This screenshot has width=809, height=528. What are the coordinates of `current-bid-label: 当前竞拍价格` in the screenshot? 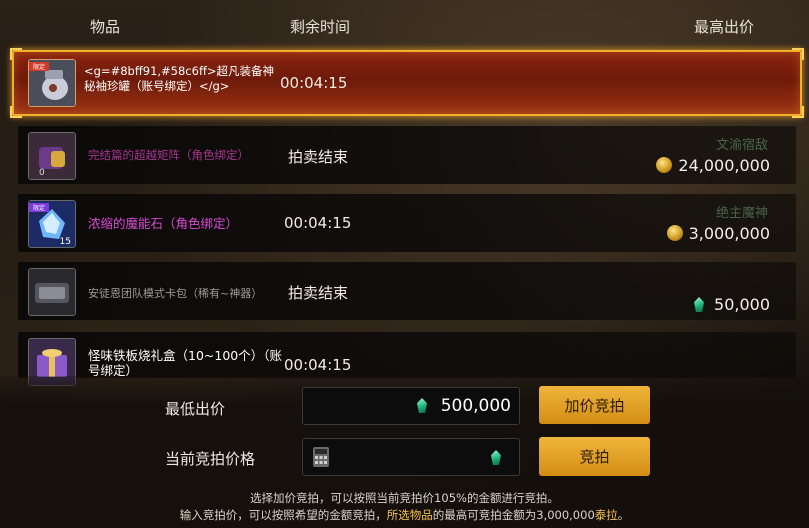 It's located at (210, 459).